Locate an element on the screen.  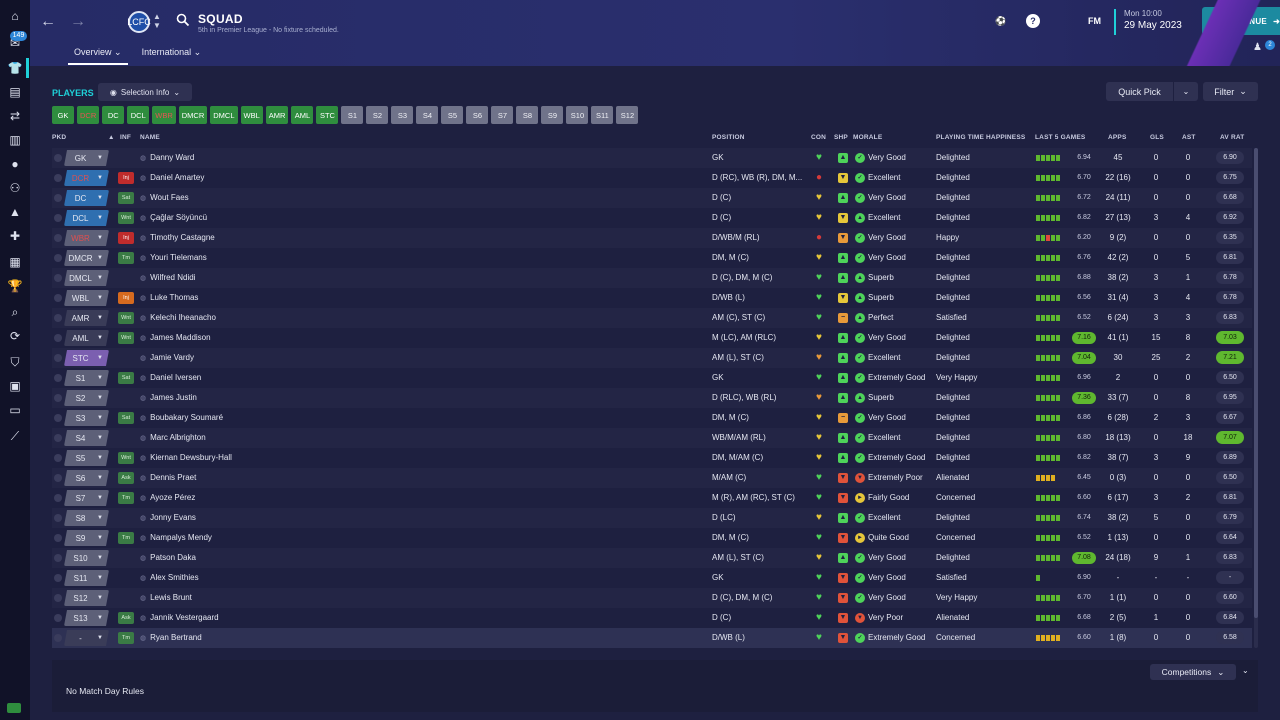
clipboard-icon: ▤ is located at coordinates (15, 92).